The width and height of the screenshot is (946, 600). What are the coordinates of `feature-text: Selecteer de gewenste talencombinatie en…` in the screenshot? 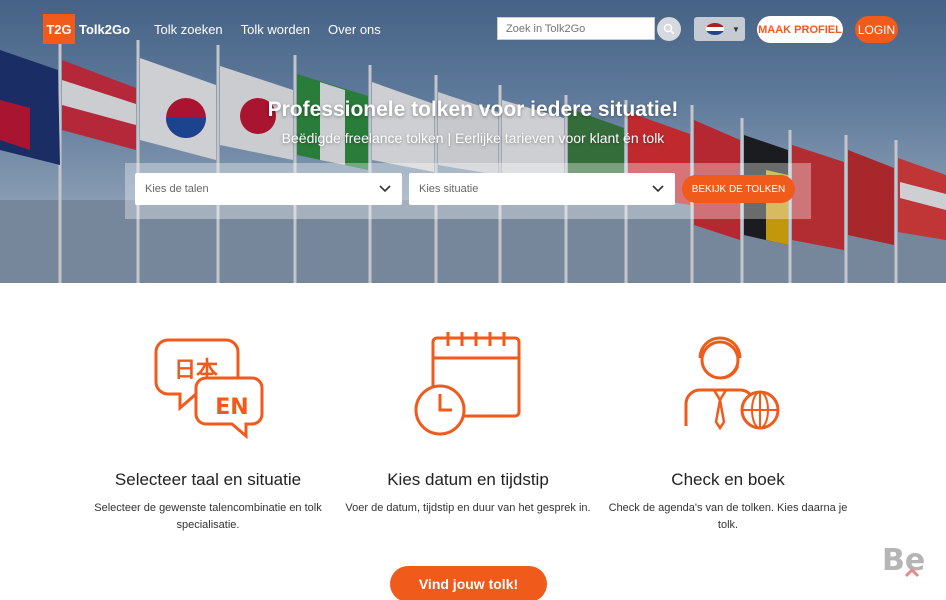 It's located at (208, 516).